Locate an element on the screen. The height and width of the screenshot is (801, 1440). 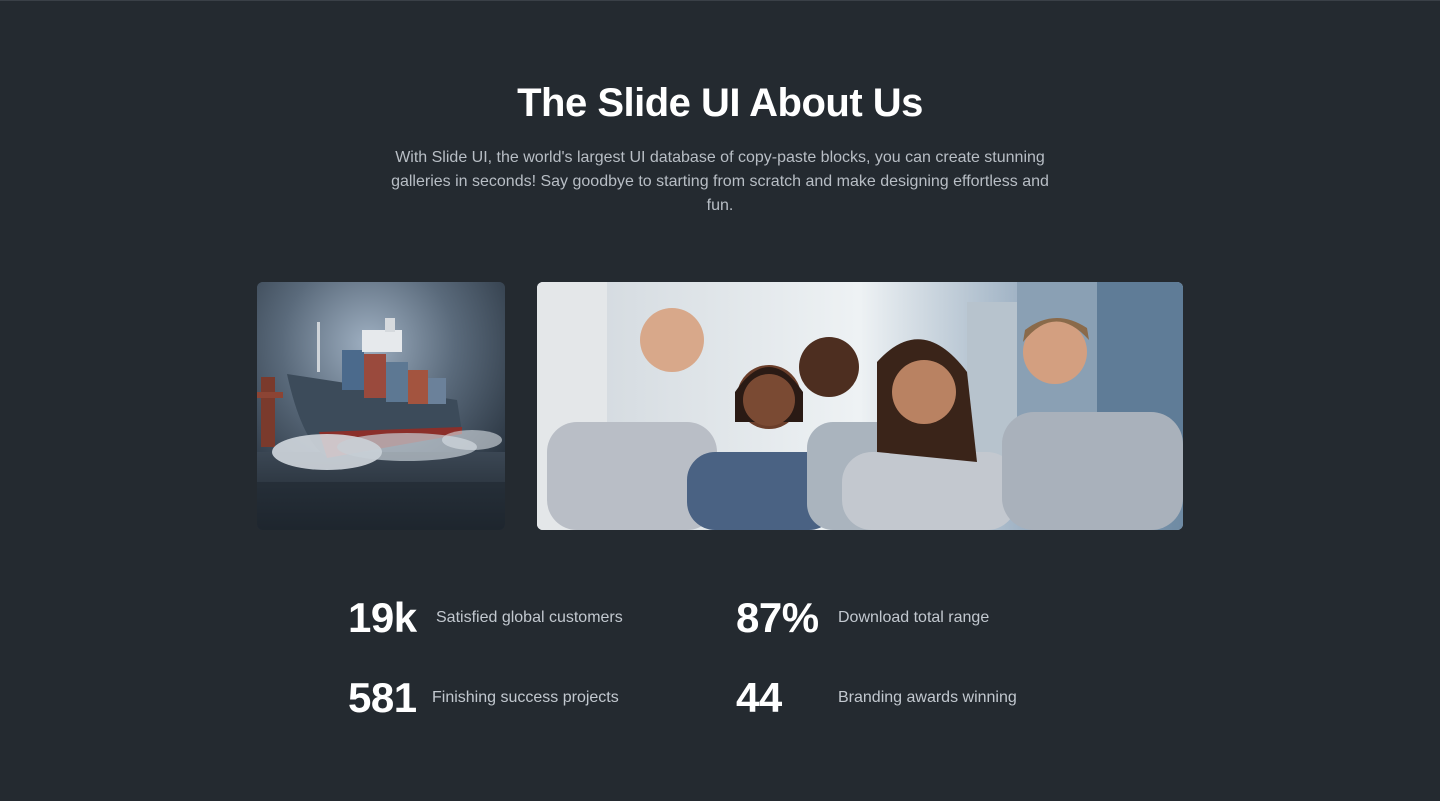
stat-label: Branding awards winning is located at coordinates (927, 697).